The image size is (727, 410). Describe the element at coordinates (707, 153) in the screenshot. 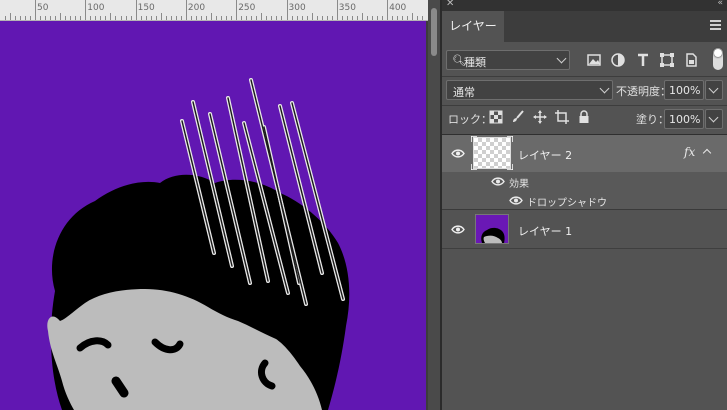

I see `chevron-up-icon` at that location.